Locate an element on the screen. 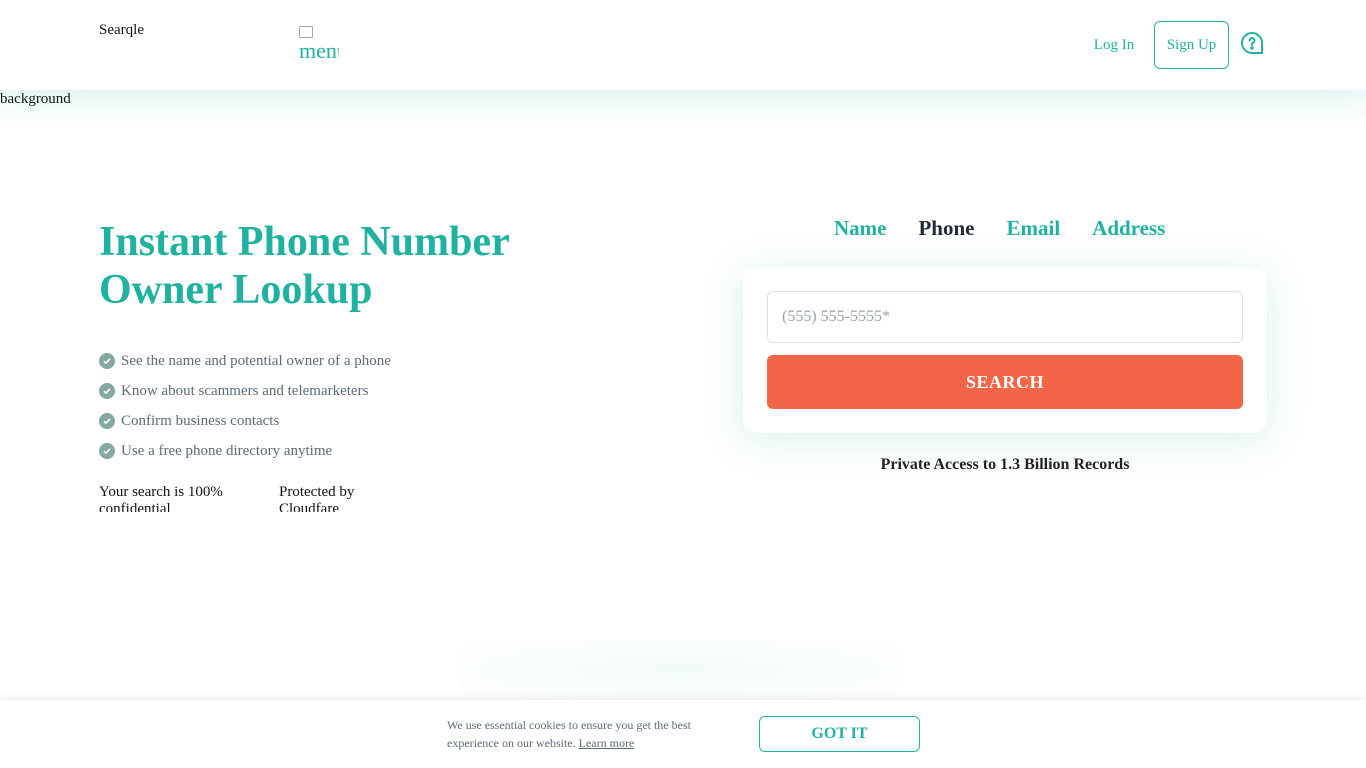 This screenshot has width=1366, height=768. feature-text: Confirm business contacts is located at coordinates (200, 420).